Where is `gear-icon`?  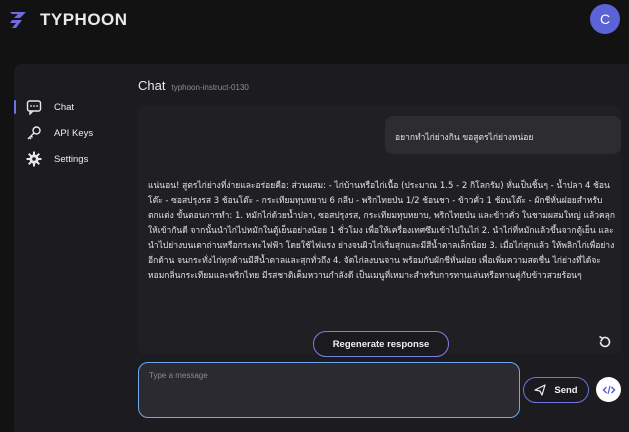
gear-icon is located at coordinates (34, 159).